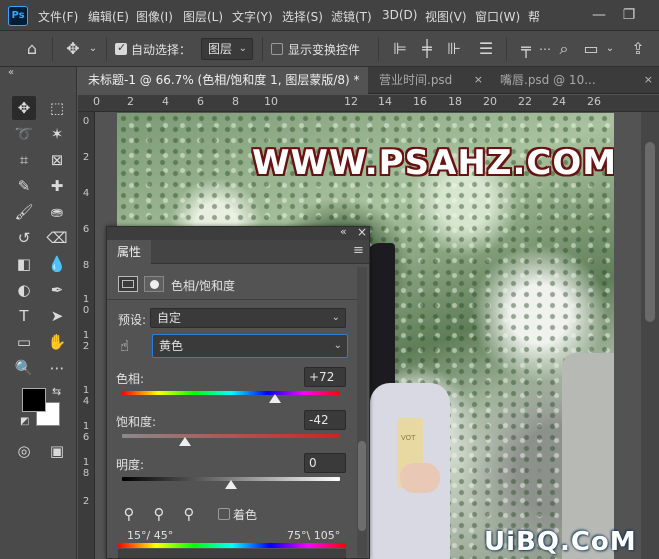  What do you see at coordinates (325, 377) in the screenshot?
I see `hue-value-field: +72` at bounding box center [325, 377].